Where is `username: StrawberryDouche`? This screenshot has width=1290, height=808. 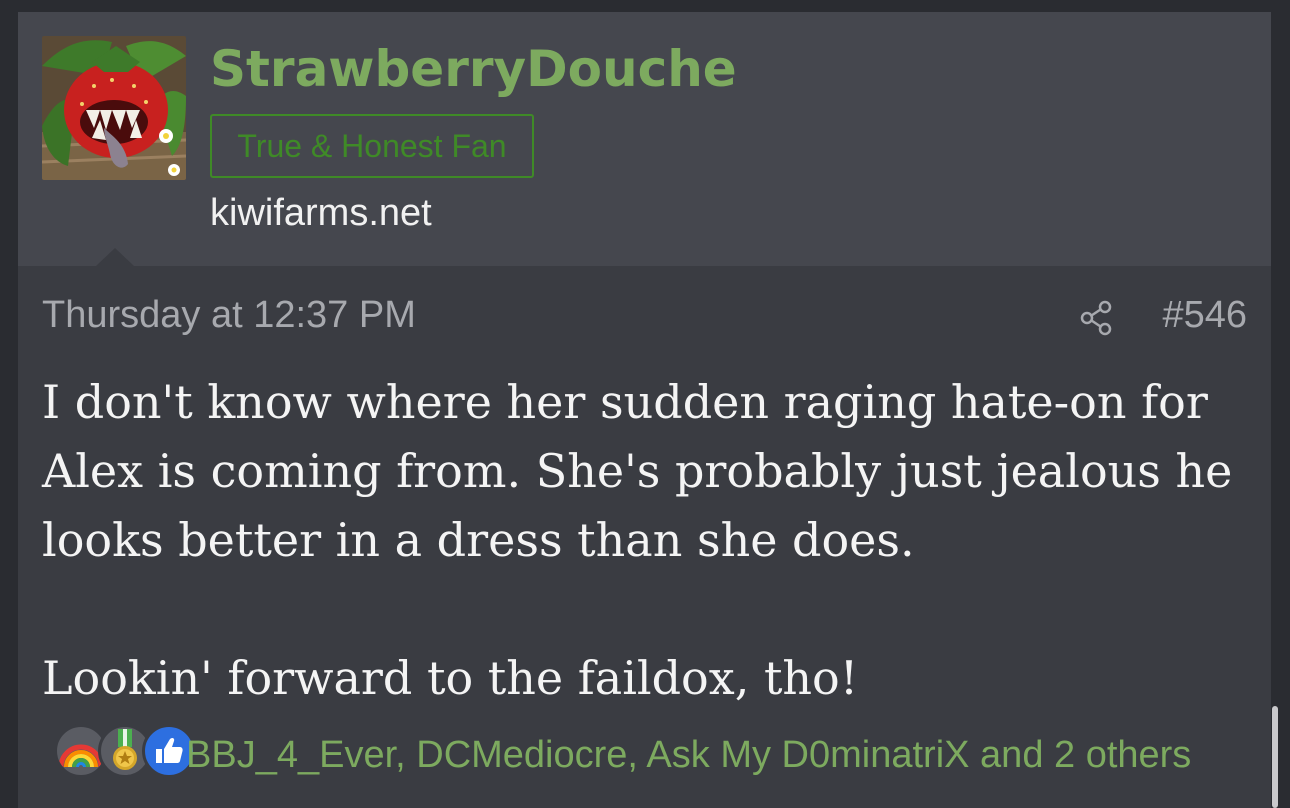 username: StrawberryDouche is located at coordinates (473, 69).